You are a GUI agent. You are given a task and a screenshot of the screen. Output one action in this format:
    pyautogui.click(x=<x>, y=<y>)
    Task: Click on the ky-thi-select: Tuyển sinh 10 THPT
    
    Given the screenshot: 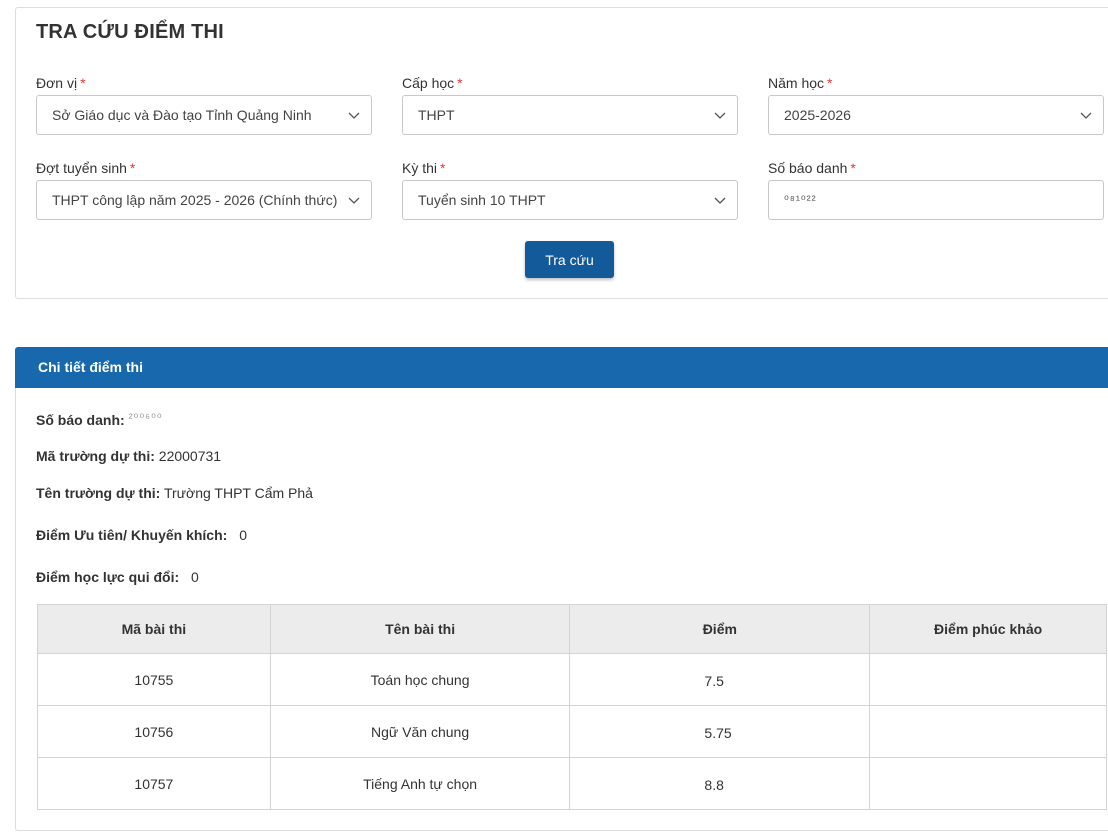 What is the action you would take?
    pyautogui.click(x=570, y=200)
    